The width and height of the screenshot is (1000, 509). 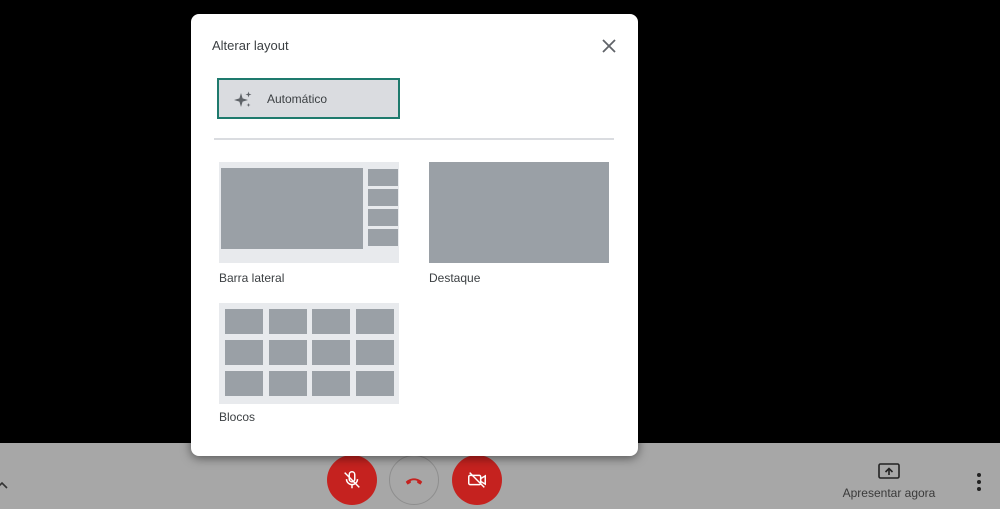 I want to click on layout-option-auto: Automático, so click(x=308, y=98).